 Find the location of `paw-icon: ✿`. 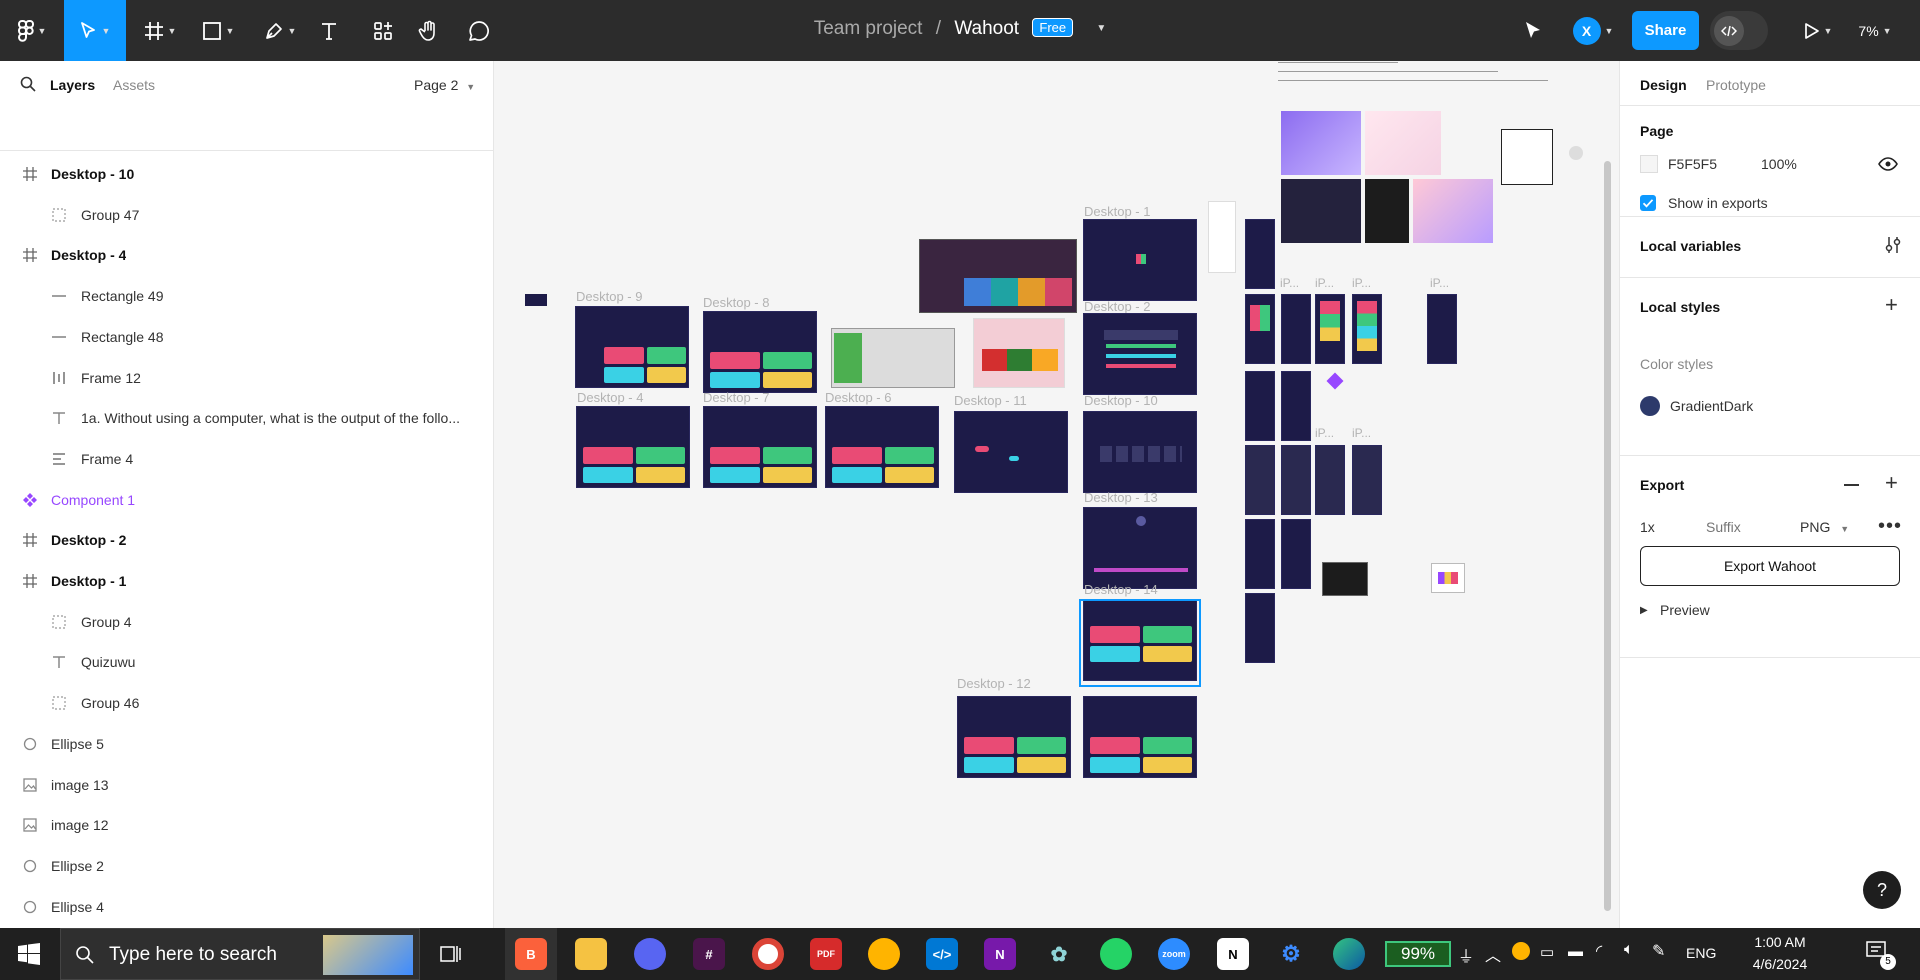

paw-icon: ✿ is located at coordinates (1059, 954).